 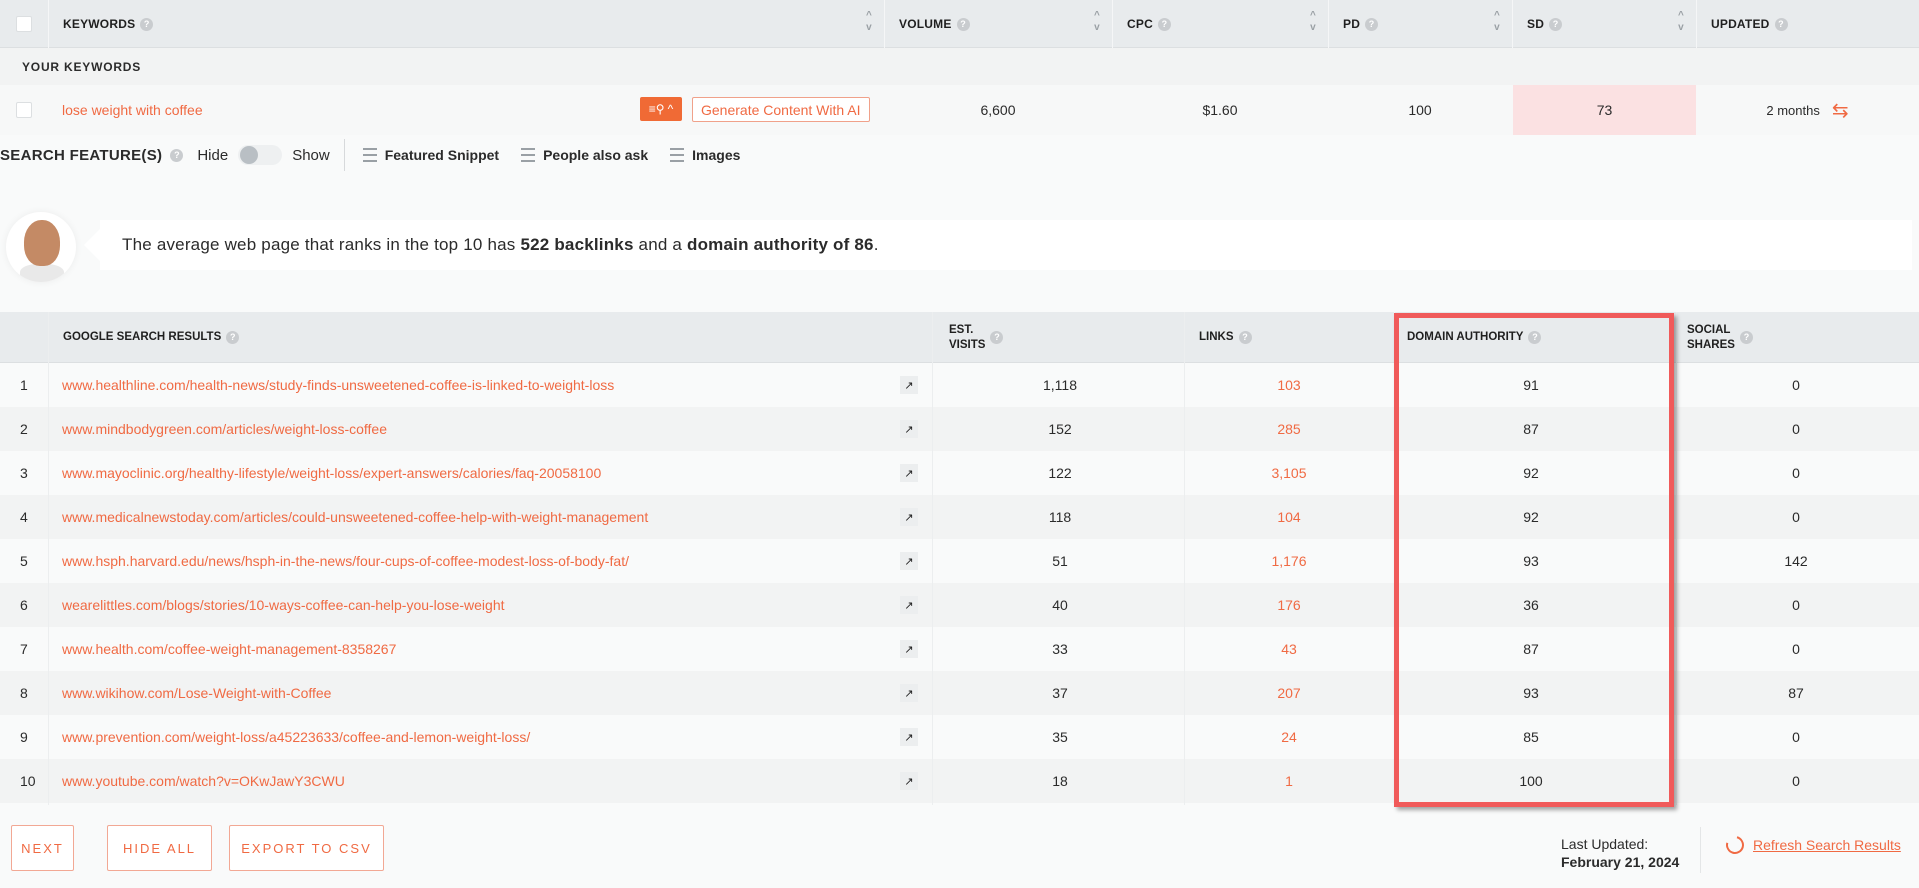 What do you see at coordinates (781, 109) in the screenshot?
I see `generate-content-button: Generate Content With AI` at bounding box center [781, 109].